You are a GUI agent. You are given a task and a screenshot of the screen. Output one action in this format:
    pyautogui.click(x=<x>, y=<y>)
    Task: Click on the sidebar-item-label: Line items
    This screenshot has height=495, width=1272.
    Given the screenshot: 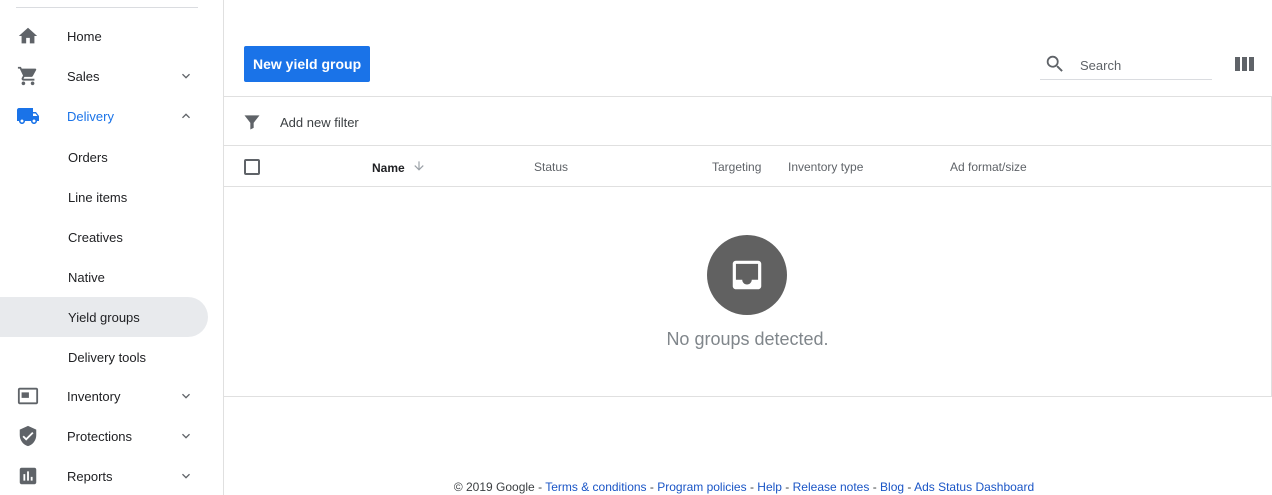 What is the action you would take?
    pyautogui.click(x=98, y=197)
    